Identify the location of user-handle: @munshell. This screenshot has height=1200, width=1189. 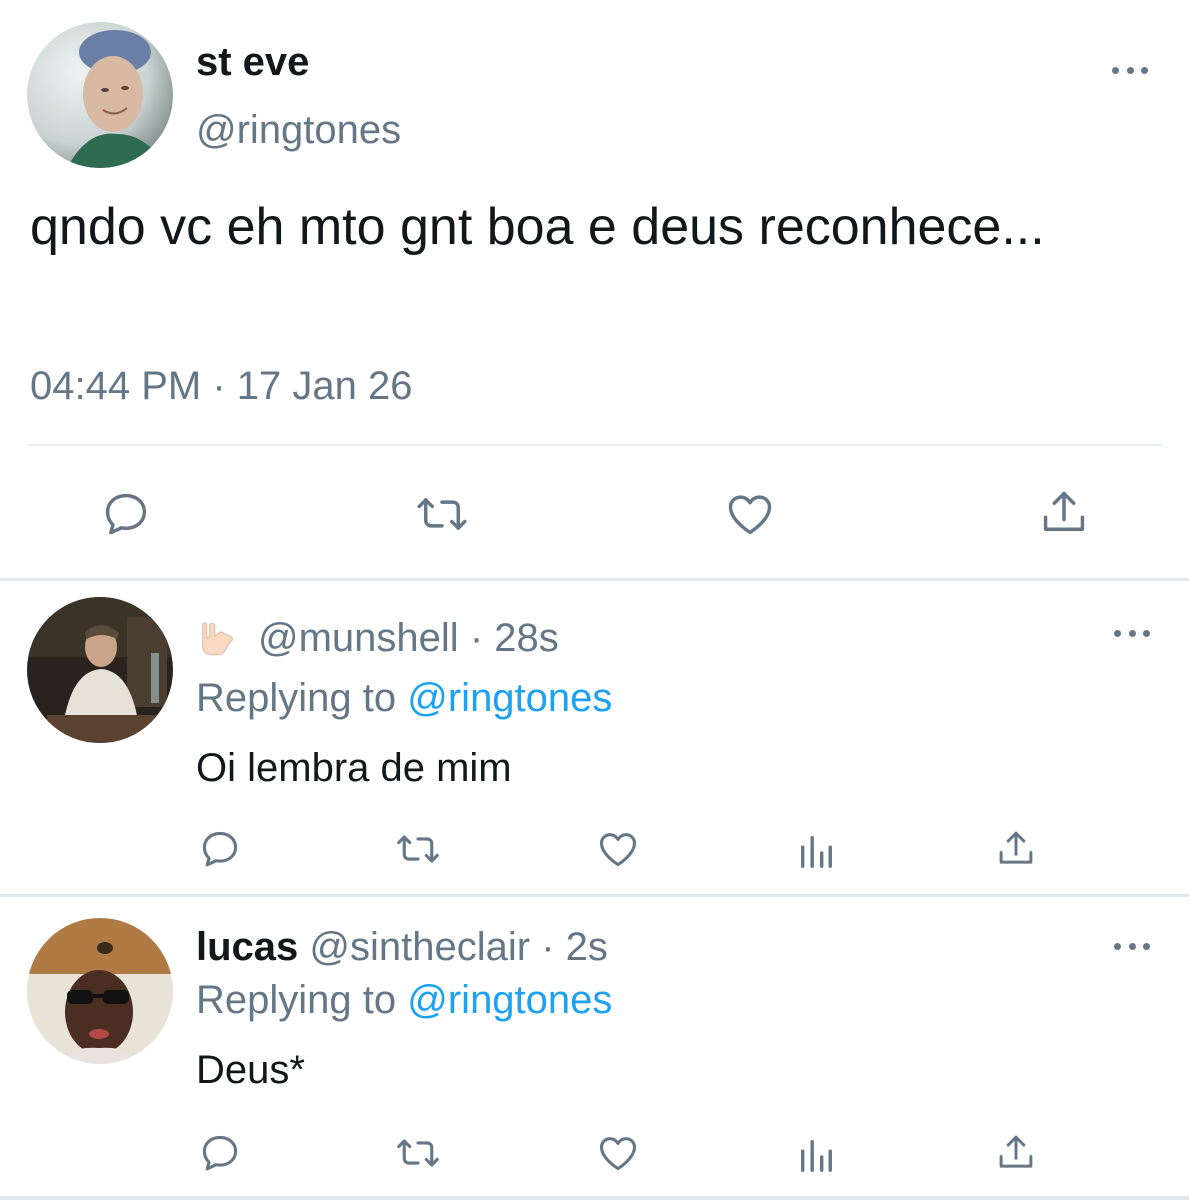
(358, 638).